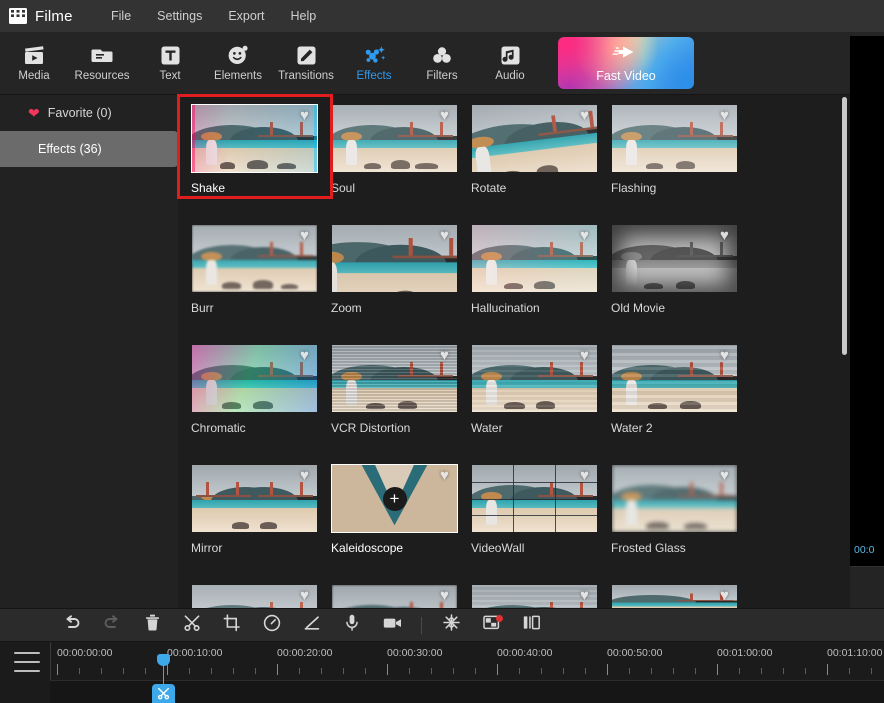 The image size is (884, 703). I want to click on tab-filters: Filters, so click(442, 63).